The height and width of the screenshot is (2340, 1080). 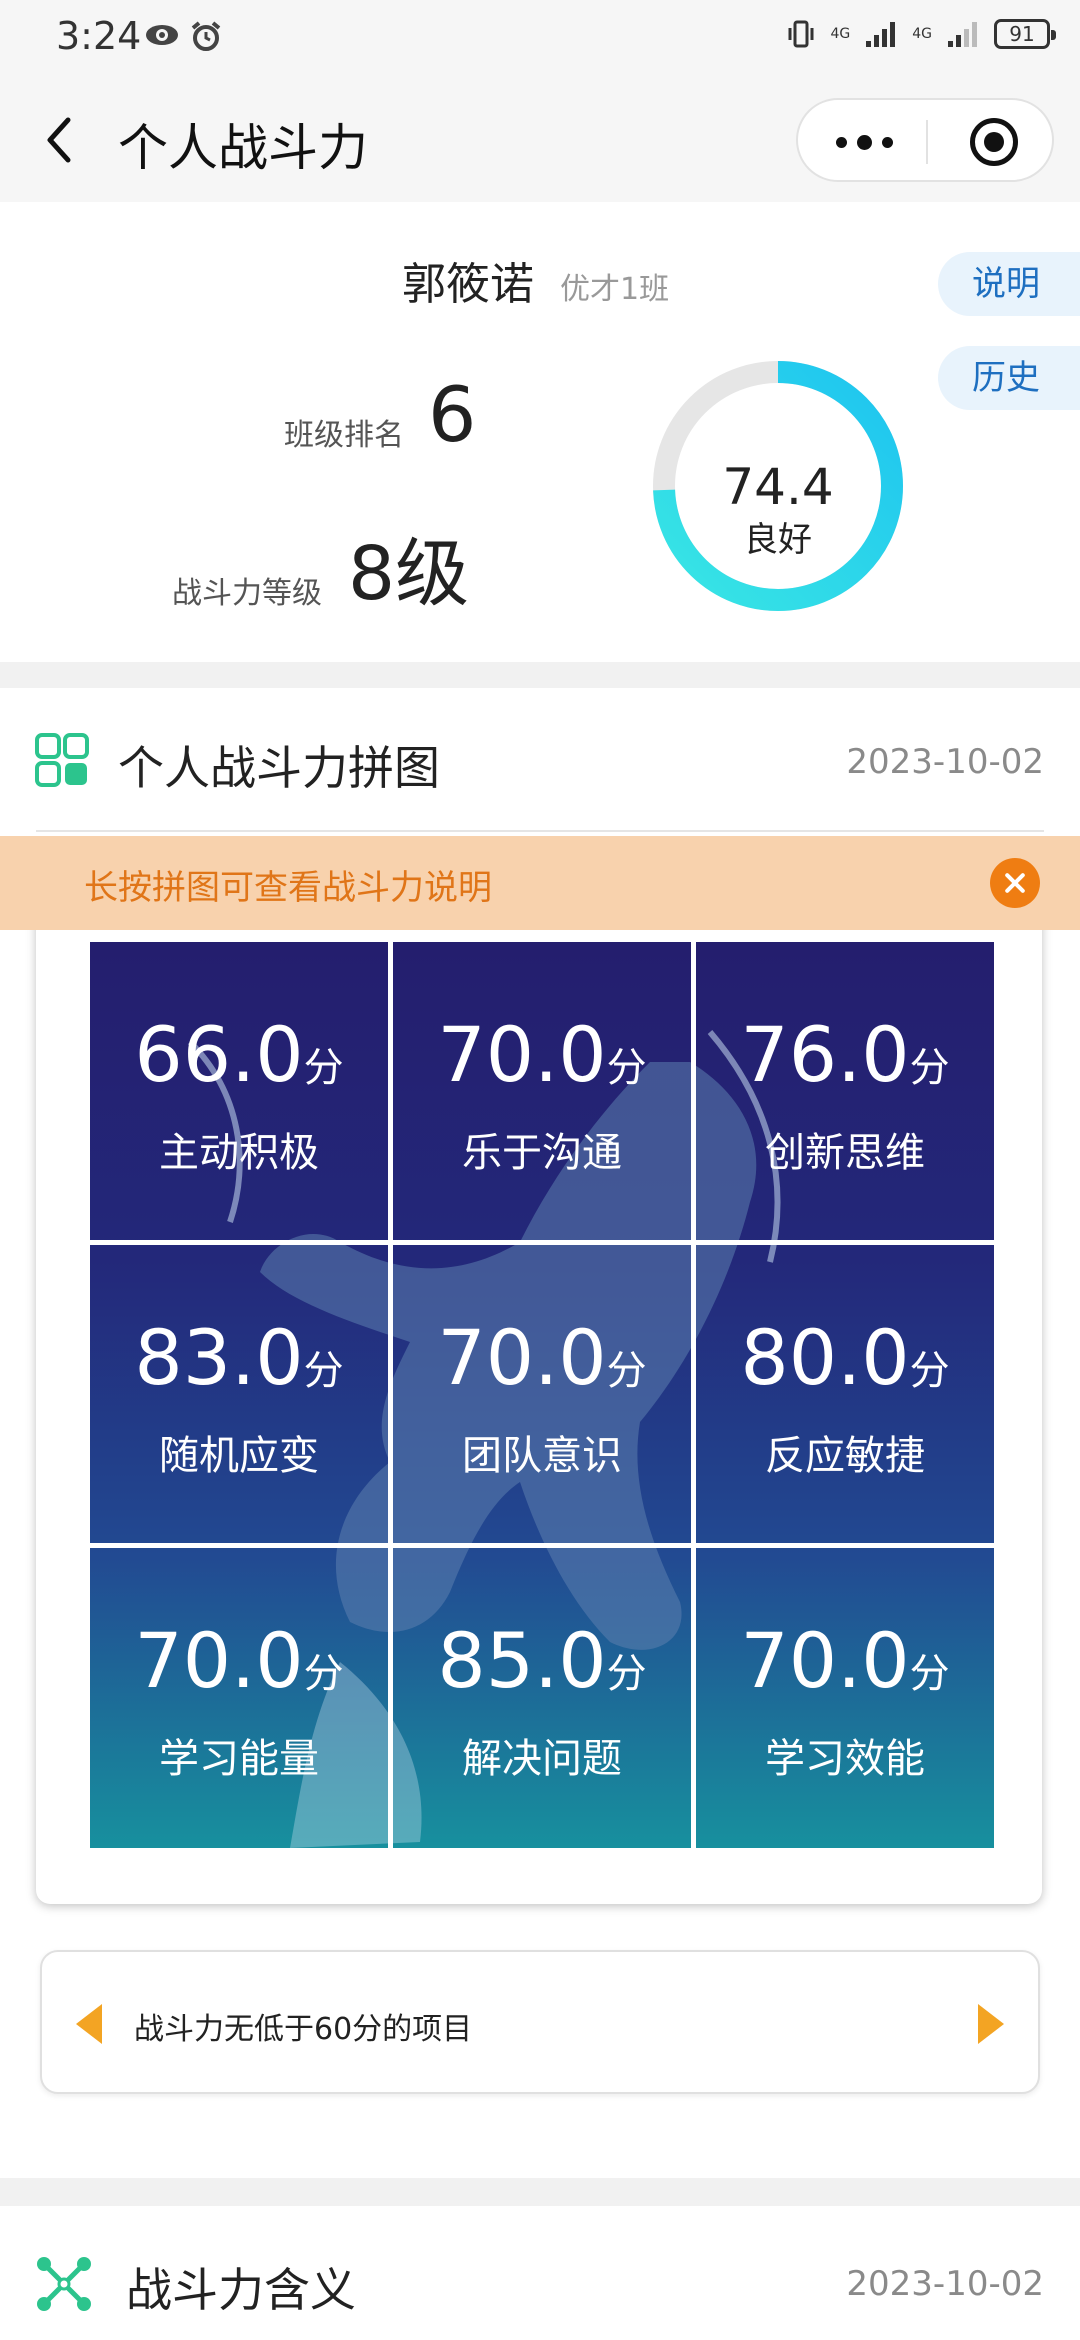 I want to click on low-score-items-text: 战斗力无低于60分的项目, so click(x=303, y=2029).